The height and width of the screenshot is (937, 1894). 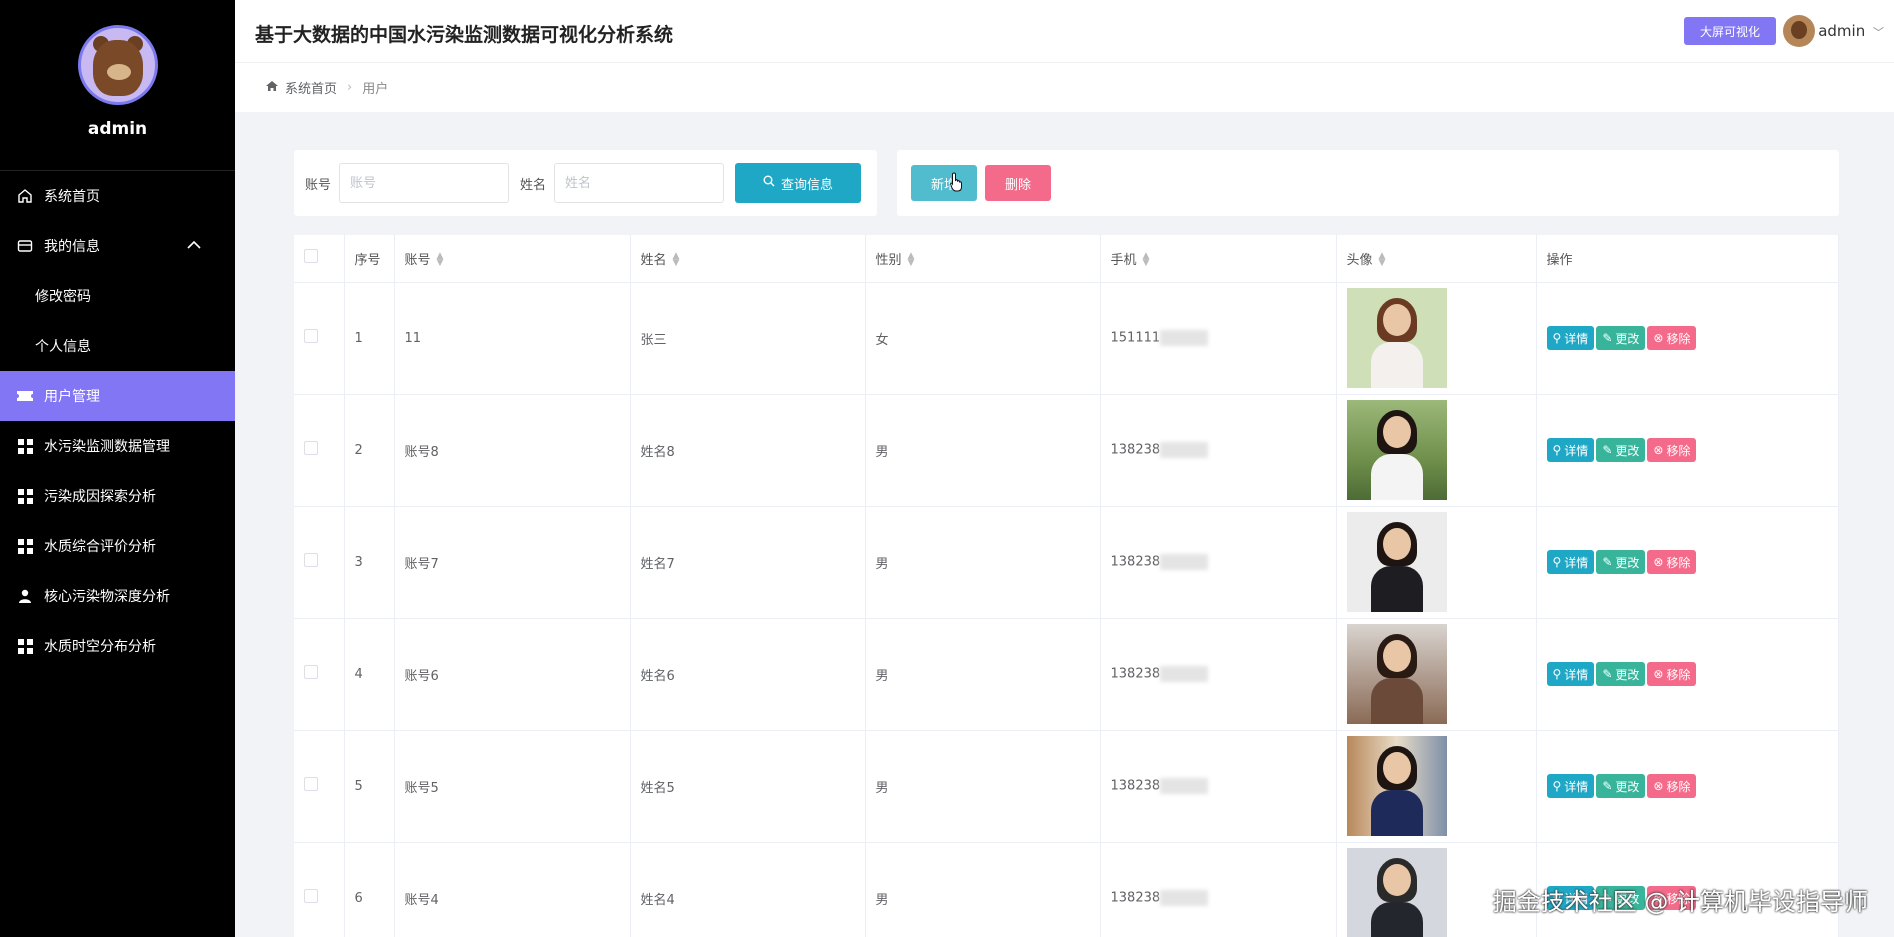 I want to click on header-label: 姓名, so click(x=653, y=260).